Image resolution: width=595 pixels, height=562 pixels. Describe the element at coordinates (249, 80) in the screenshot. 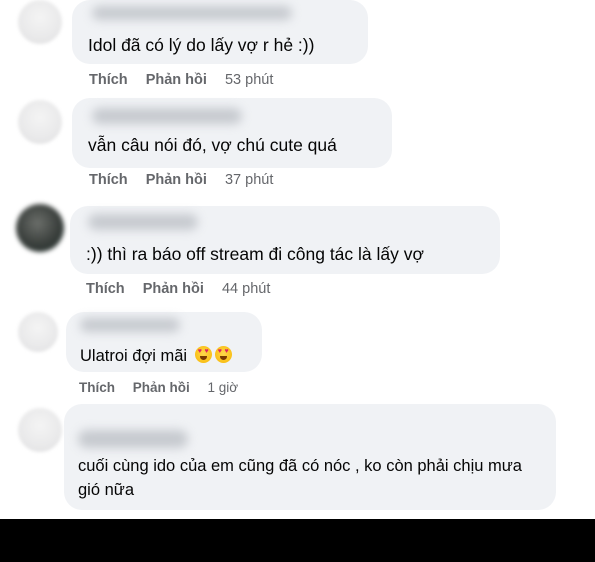

I see `timestamp: 53 phút` at that location.